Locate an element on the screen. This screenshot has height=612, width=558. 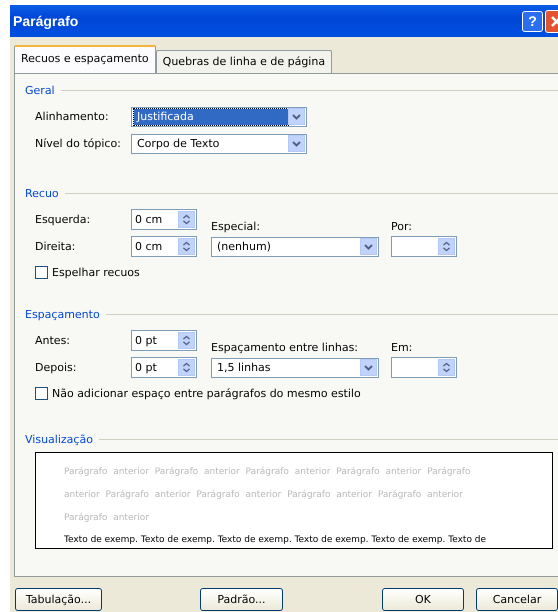
dialog-button: OK is located at coordinates (423, 599).